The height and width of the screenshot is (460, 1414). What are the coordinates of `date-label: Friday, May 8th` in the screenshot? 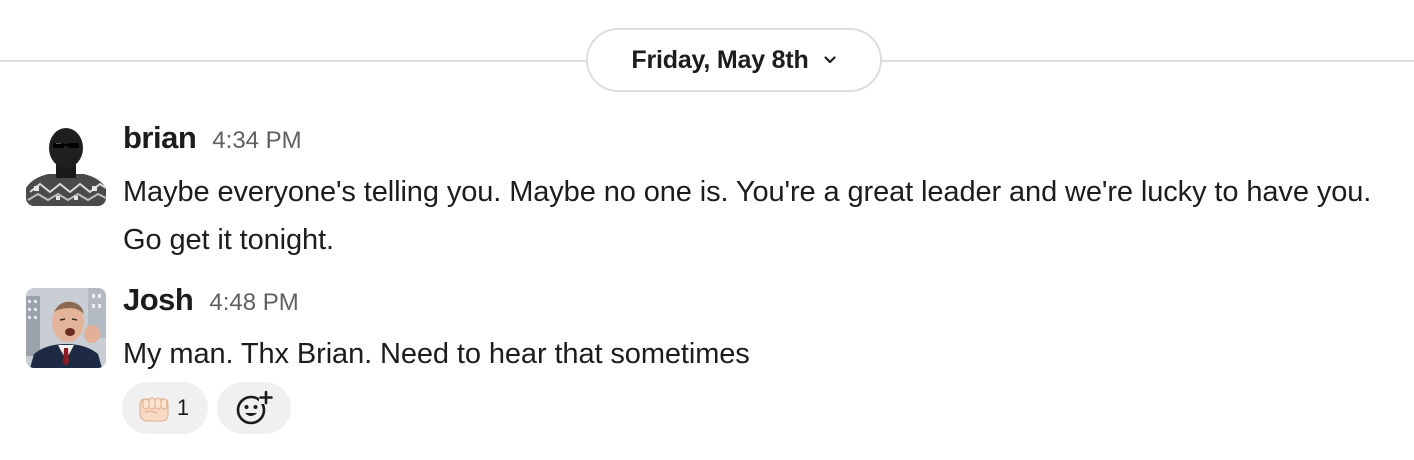 It's located at (720, 59).